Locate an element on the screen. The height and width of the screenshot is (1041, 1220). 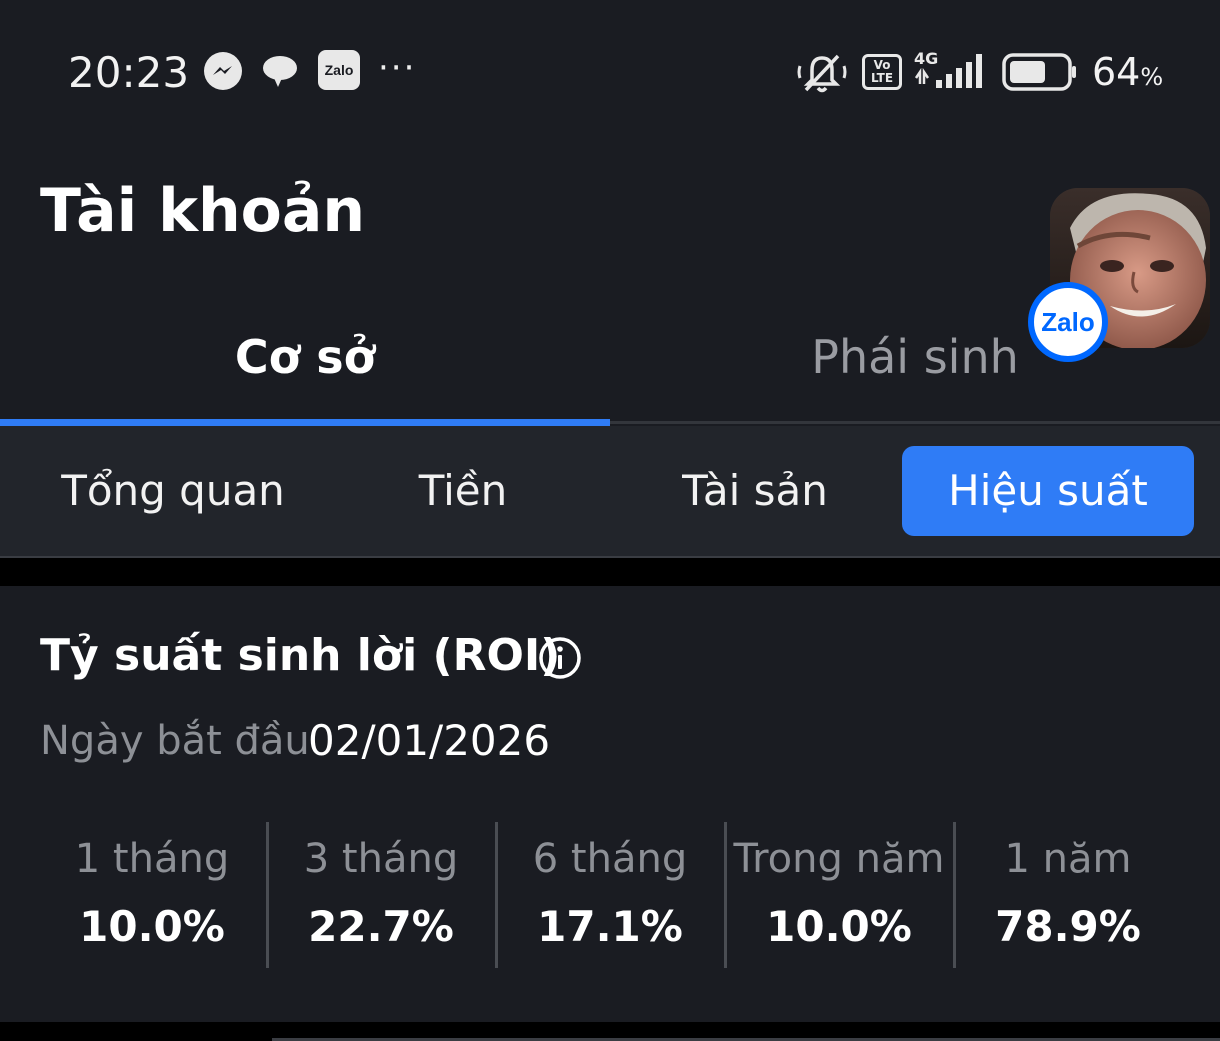
volte-icon: Vo LTE is located at coordinates (882, 72).